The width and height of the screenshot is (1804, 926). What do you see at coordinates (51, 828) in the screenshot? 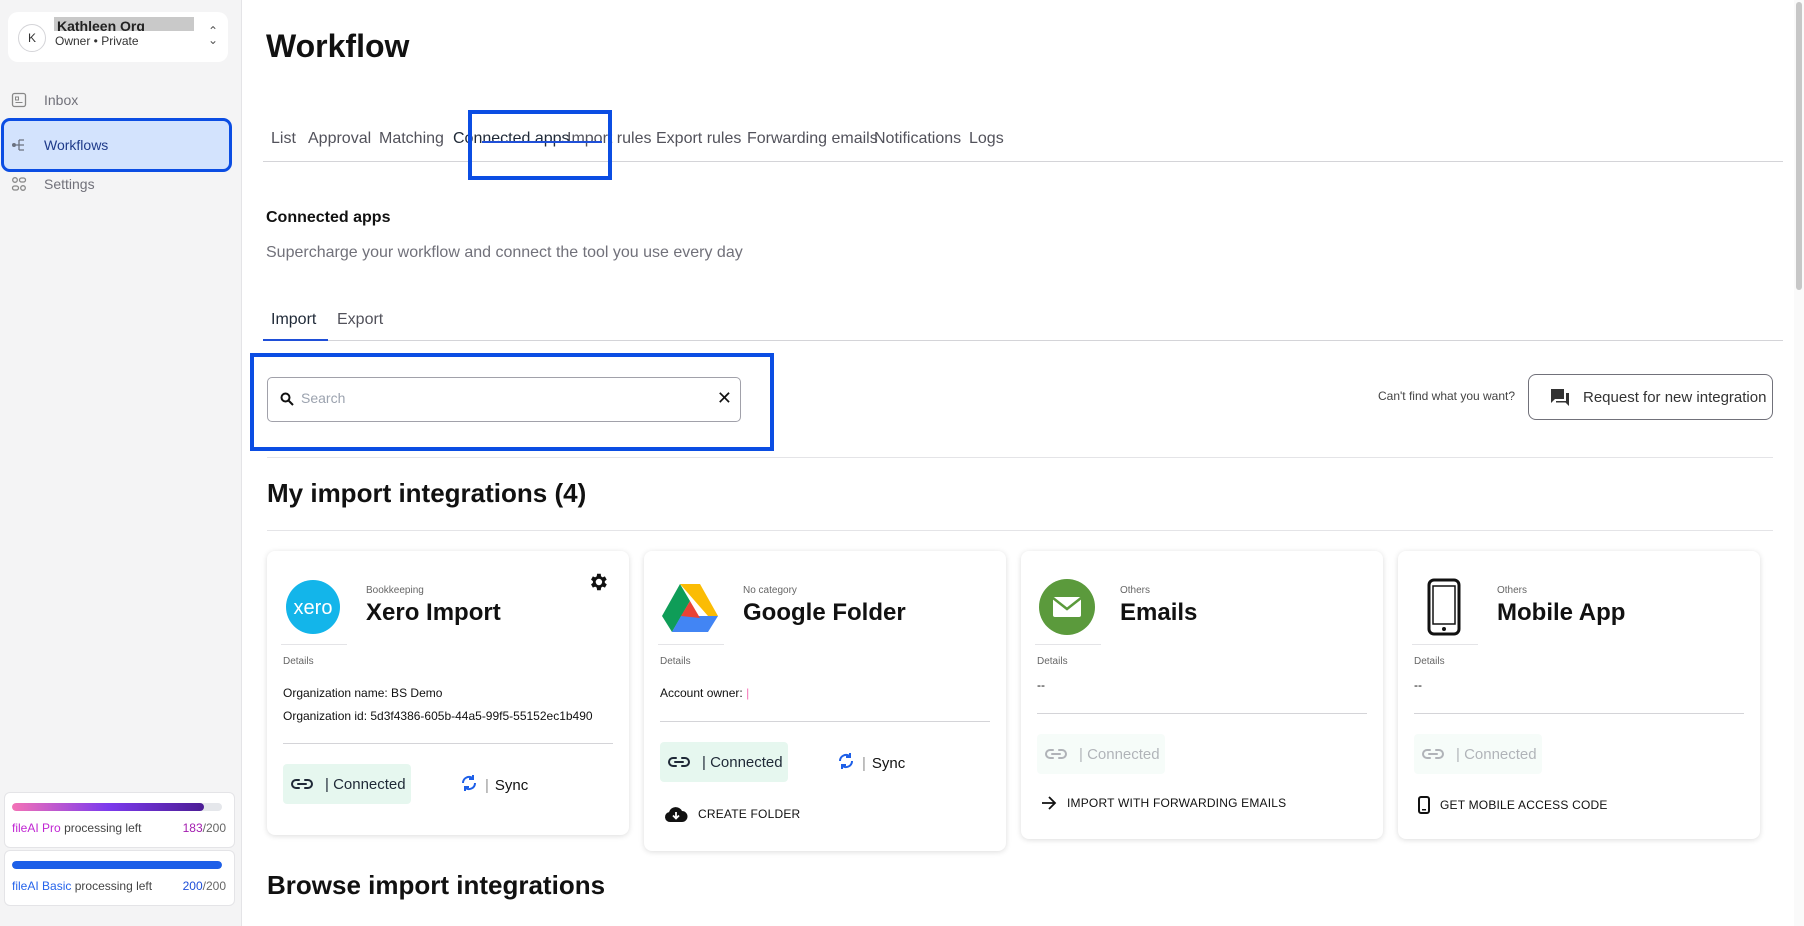
I see `quota-plan: Pro` at bounding box center [51, 828].